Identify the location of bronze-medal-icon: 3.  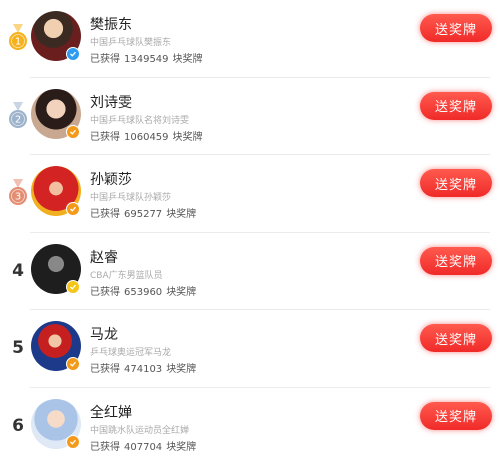
(18, 192).